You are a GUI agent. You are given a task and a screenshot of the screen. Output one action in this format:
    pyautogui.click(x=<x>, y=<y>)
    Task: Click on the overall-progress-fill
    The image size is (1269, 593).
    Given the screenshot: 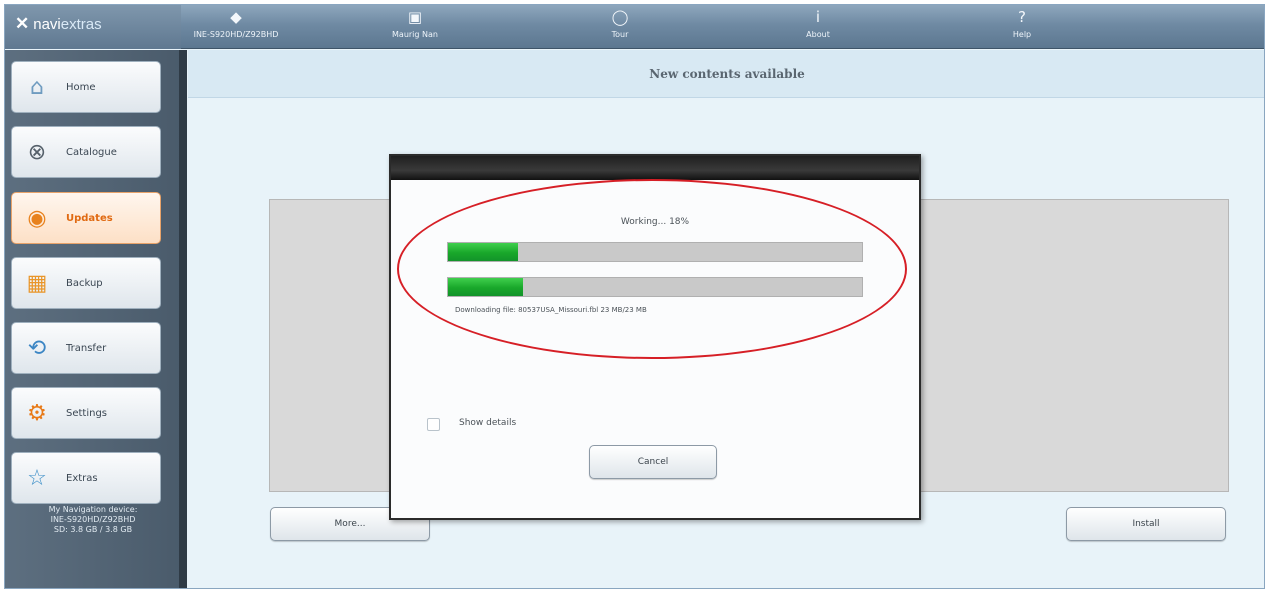 What is the action you would take?
    pyautogui.click(x=483, y=252)
    